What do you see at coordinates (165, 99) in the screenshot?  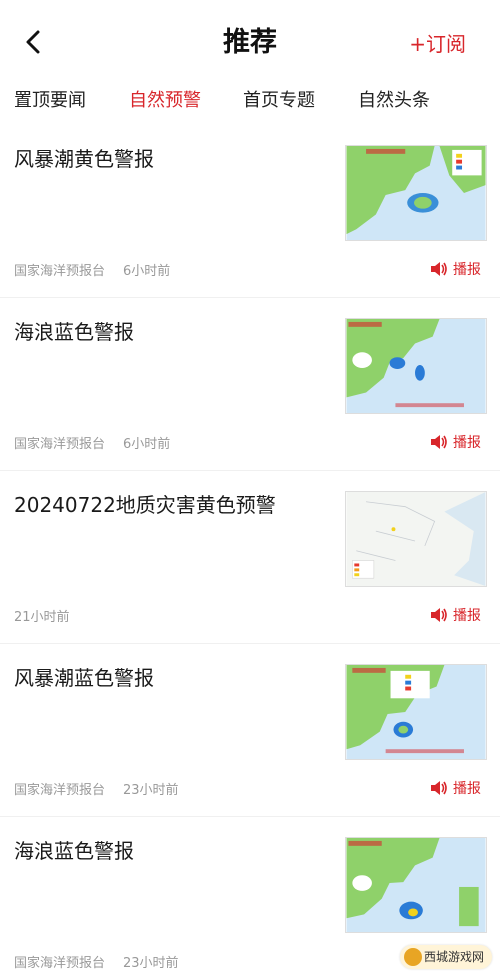 I see `tab-nature-warning: 自然预警` at bounding box center [165, 99].